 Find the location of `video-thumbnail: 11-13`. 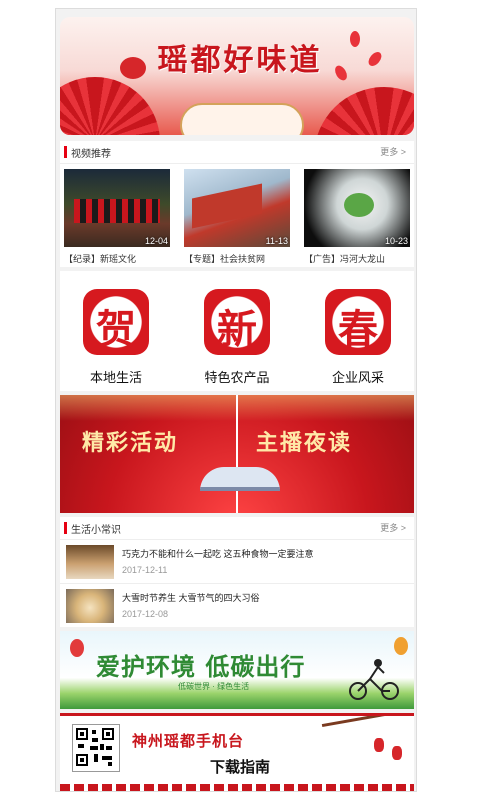

video-thumbnail: 11-13 is located at coordinates (237, 208).